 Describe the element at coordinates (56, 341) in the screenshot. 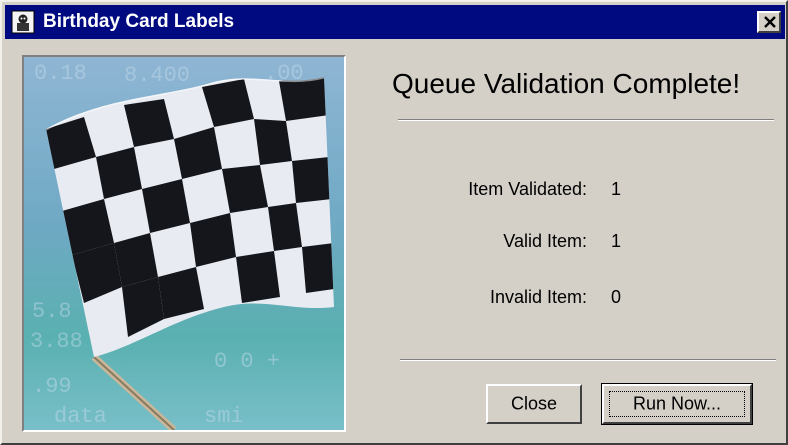

I see `svg-text: 3.88` at that location.